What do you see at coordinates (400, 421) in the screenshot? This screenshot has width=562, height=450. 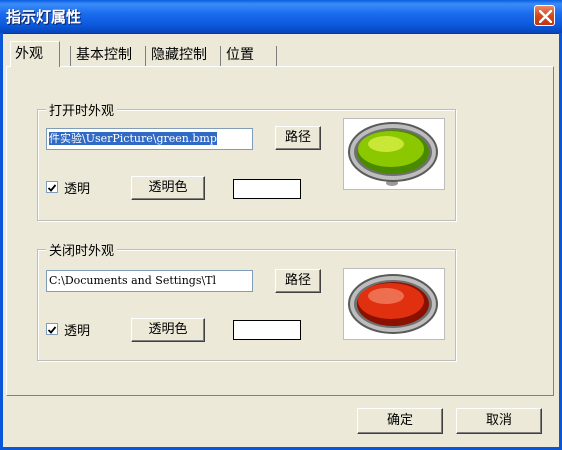 I see `ok-button: 确定` at bounding box center [400, 421].